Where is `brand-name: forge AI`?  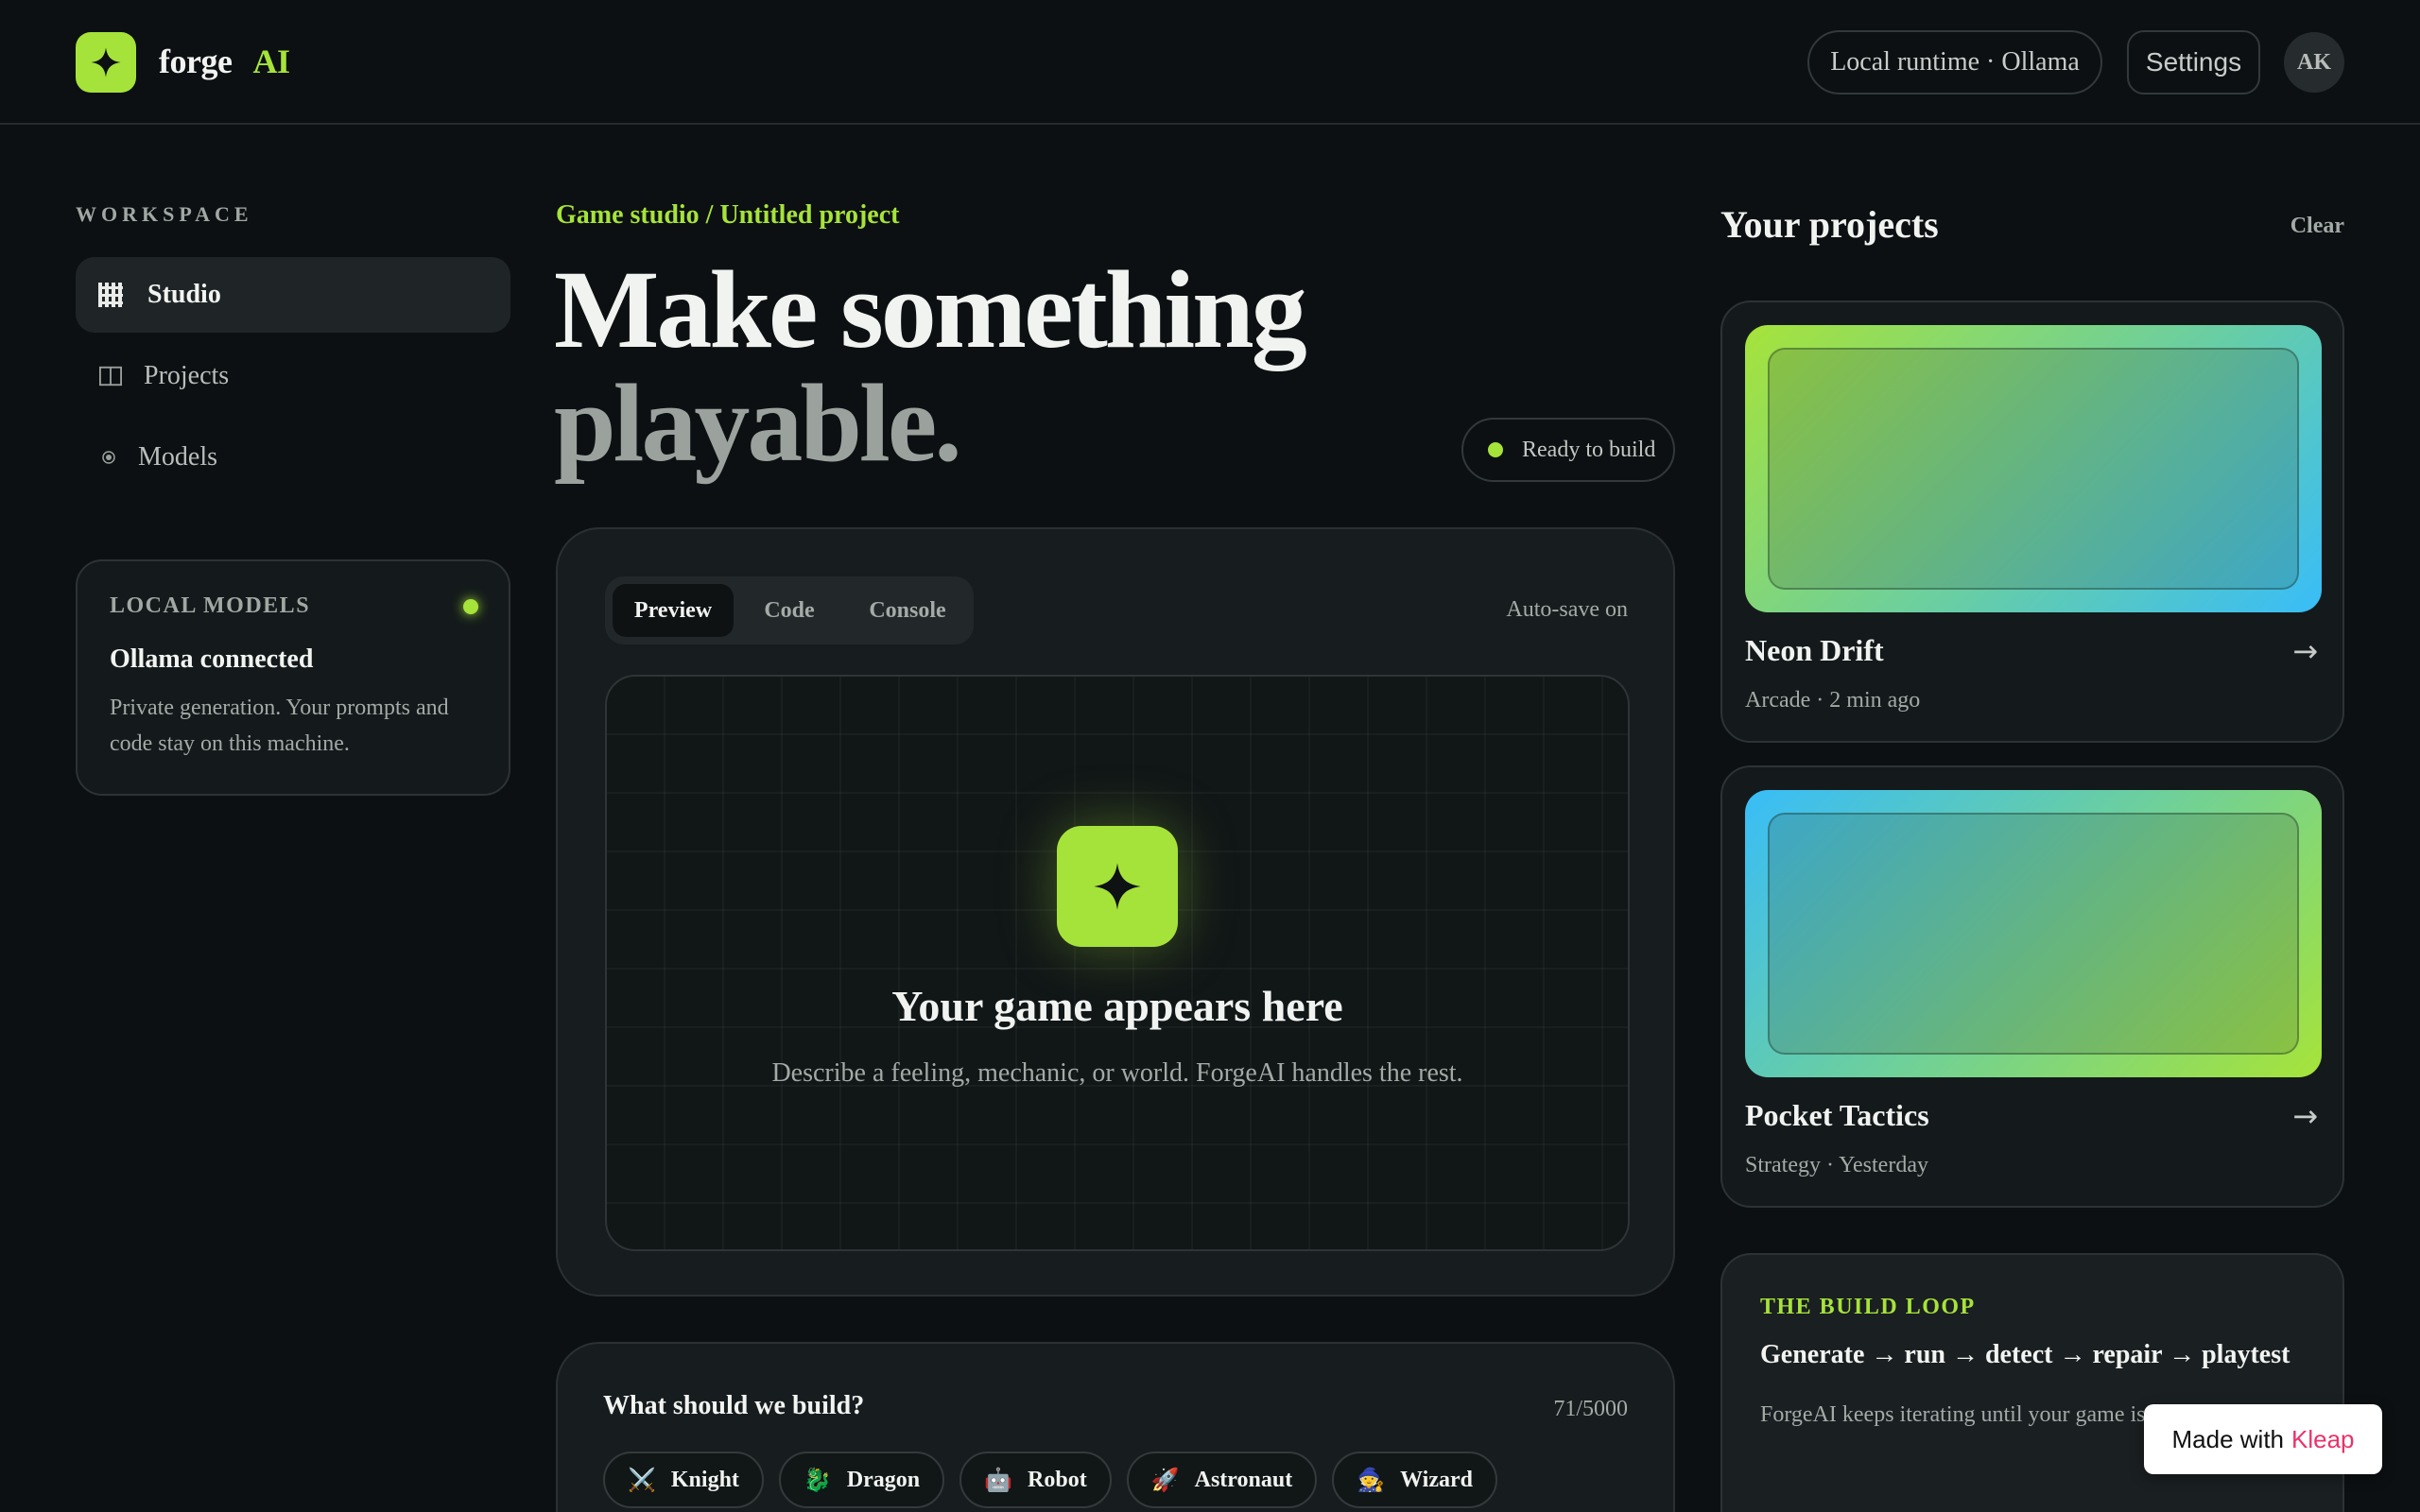 brand-name: forge AI is located at coordinates (225, 61).